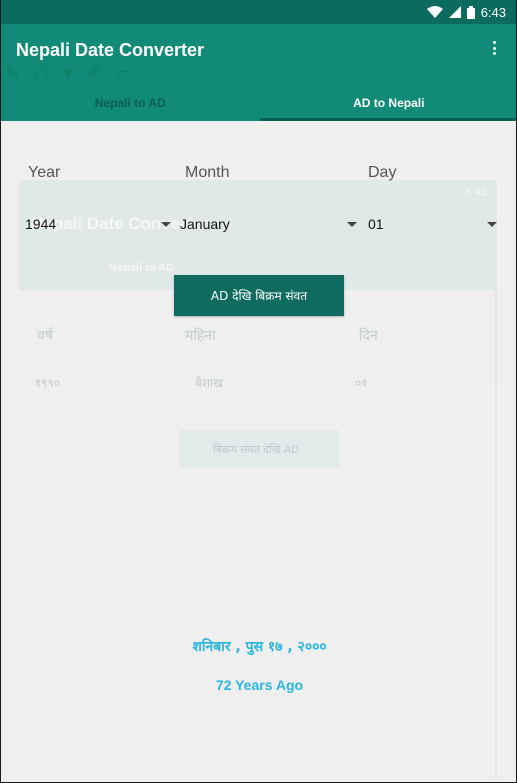  What do you see at coordinates (368, 335) in the screenshot?
I see `ghost-day-label: दिन` at bounding box center [368, 335].